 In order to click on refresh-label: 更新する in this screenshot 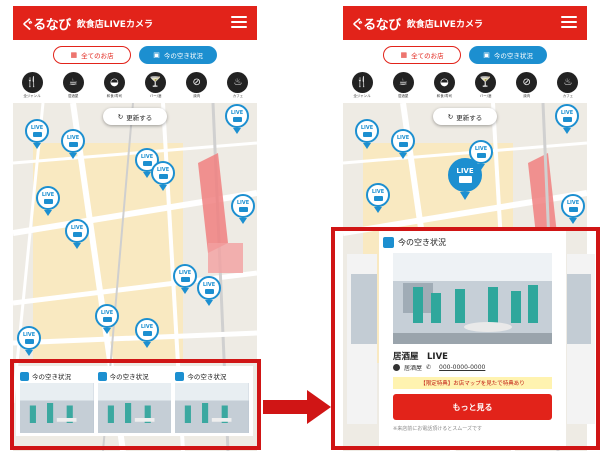, I will do `click(139, 117)`.